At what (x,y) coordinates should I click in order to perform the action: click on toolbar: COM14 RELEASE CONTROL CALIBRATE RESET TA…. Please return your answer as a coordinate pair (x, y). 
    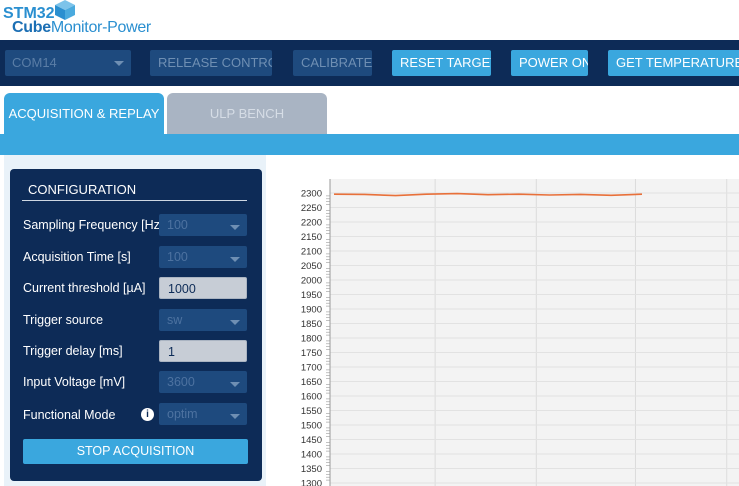
    Looking at the image, I should click on (369, 63).